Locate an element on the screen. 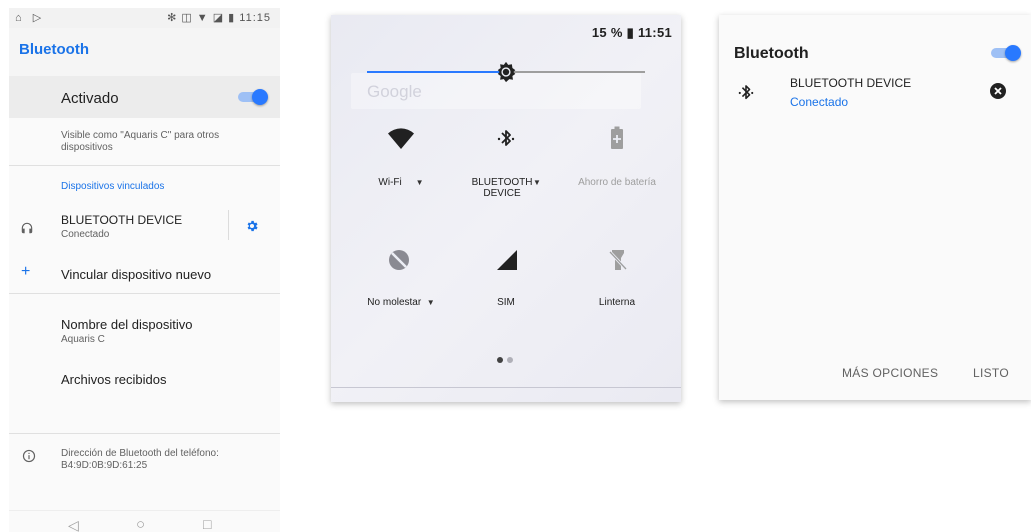 The height and width of the screenshot is (532, 1031). paired-devices-header: Dispositivos vinculados is located at coordinates (113, 186).